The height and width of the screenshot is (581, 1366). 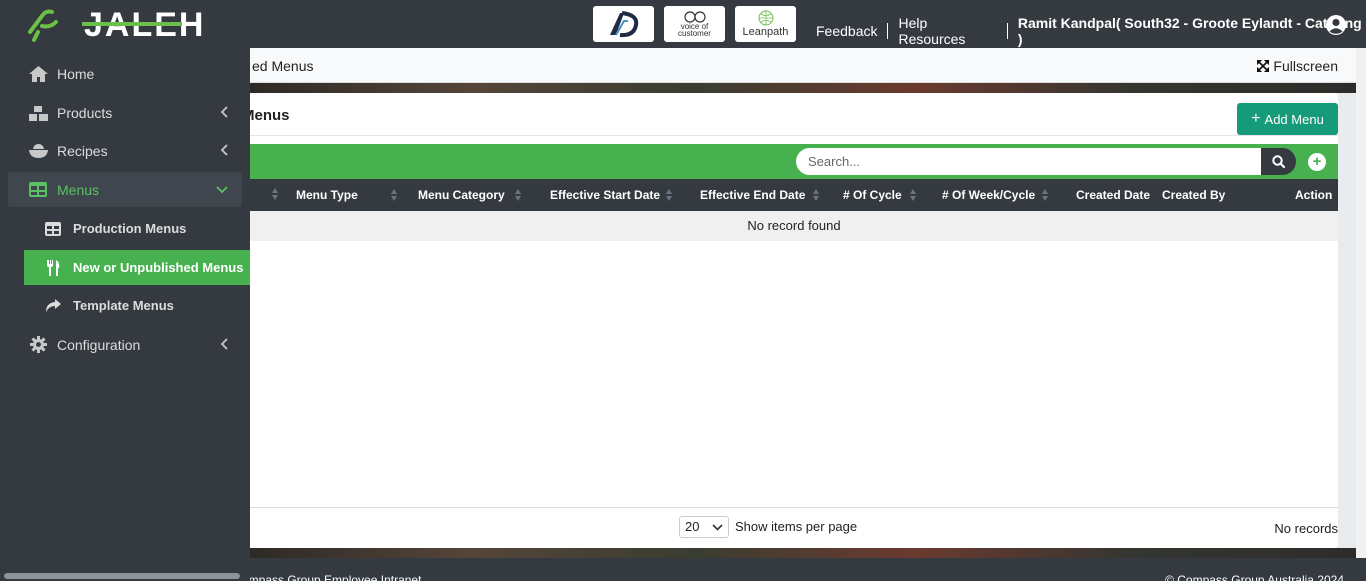 I want to click on search-icon, so click(x=1278, y=161).